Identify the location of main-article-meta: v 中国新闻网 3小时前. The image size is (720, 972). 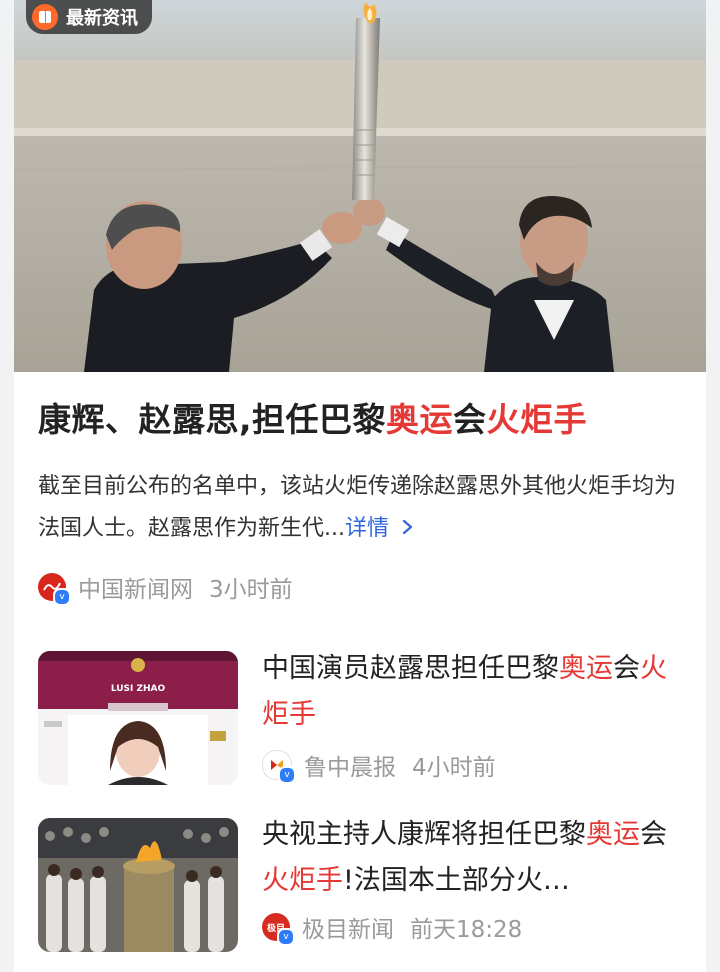
(165, 588).